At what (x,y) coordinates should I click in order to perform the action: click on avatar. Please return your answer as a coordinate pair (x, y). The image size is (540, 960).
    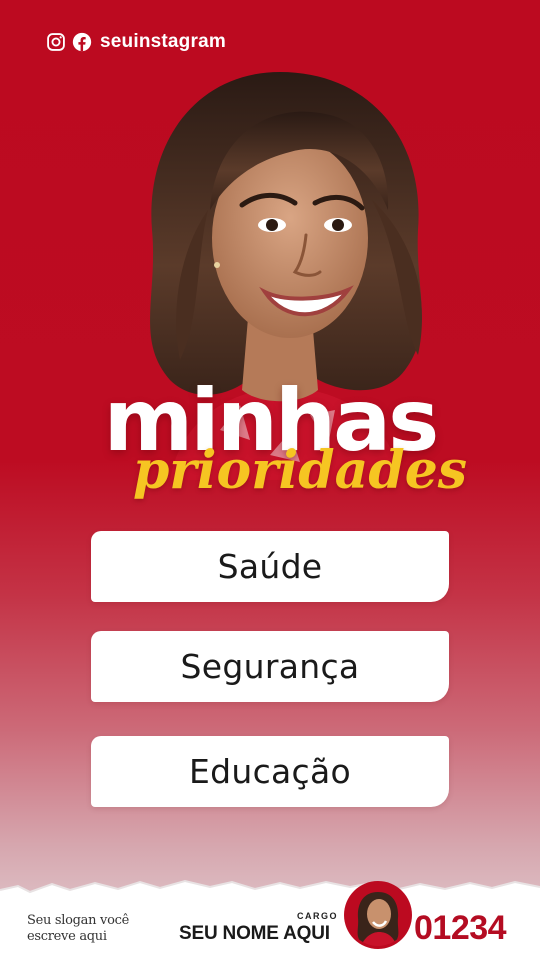
    Looking at the image, I should click on (378, 915).